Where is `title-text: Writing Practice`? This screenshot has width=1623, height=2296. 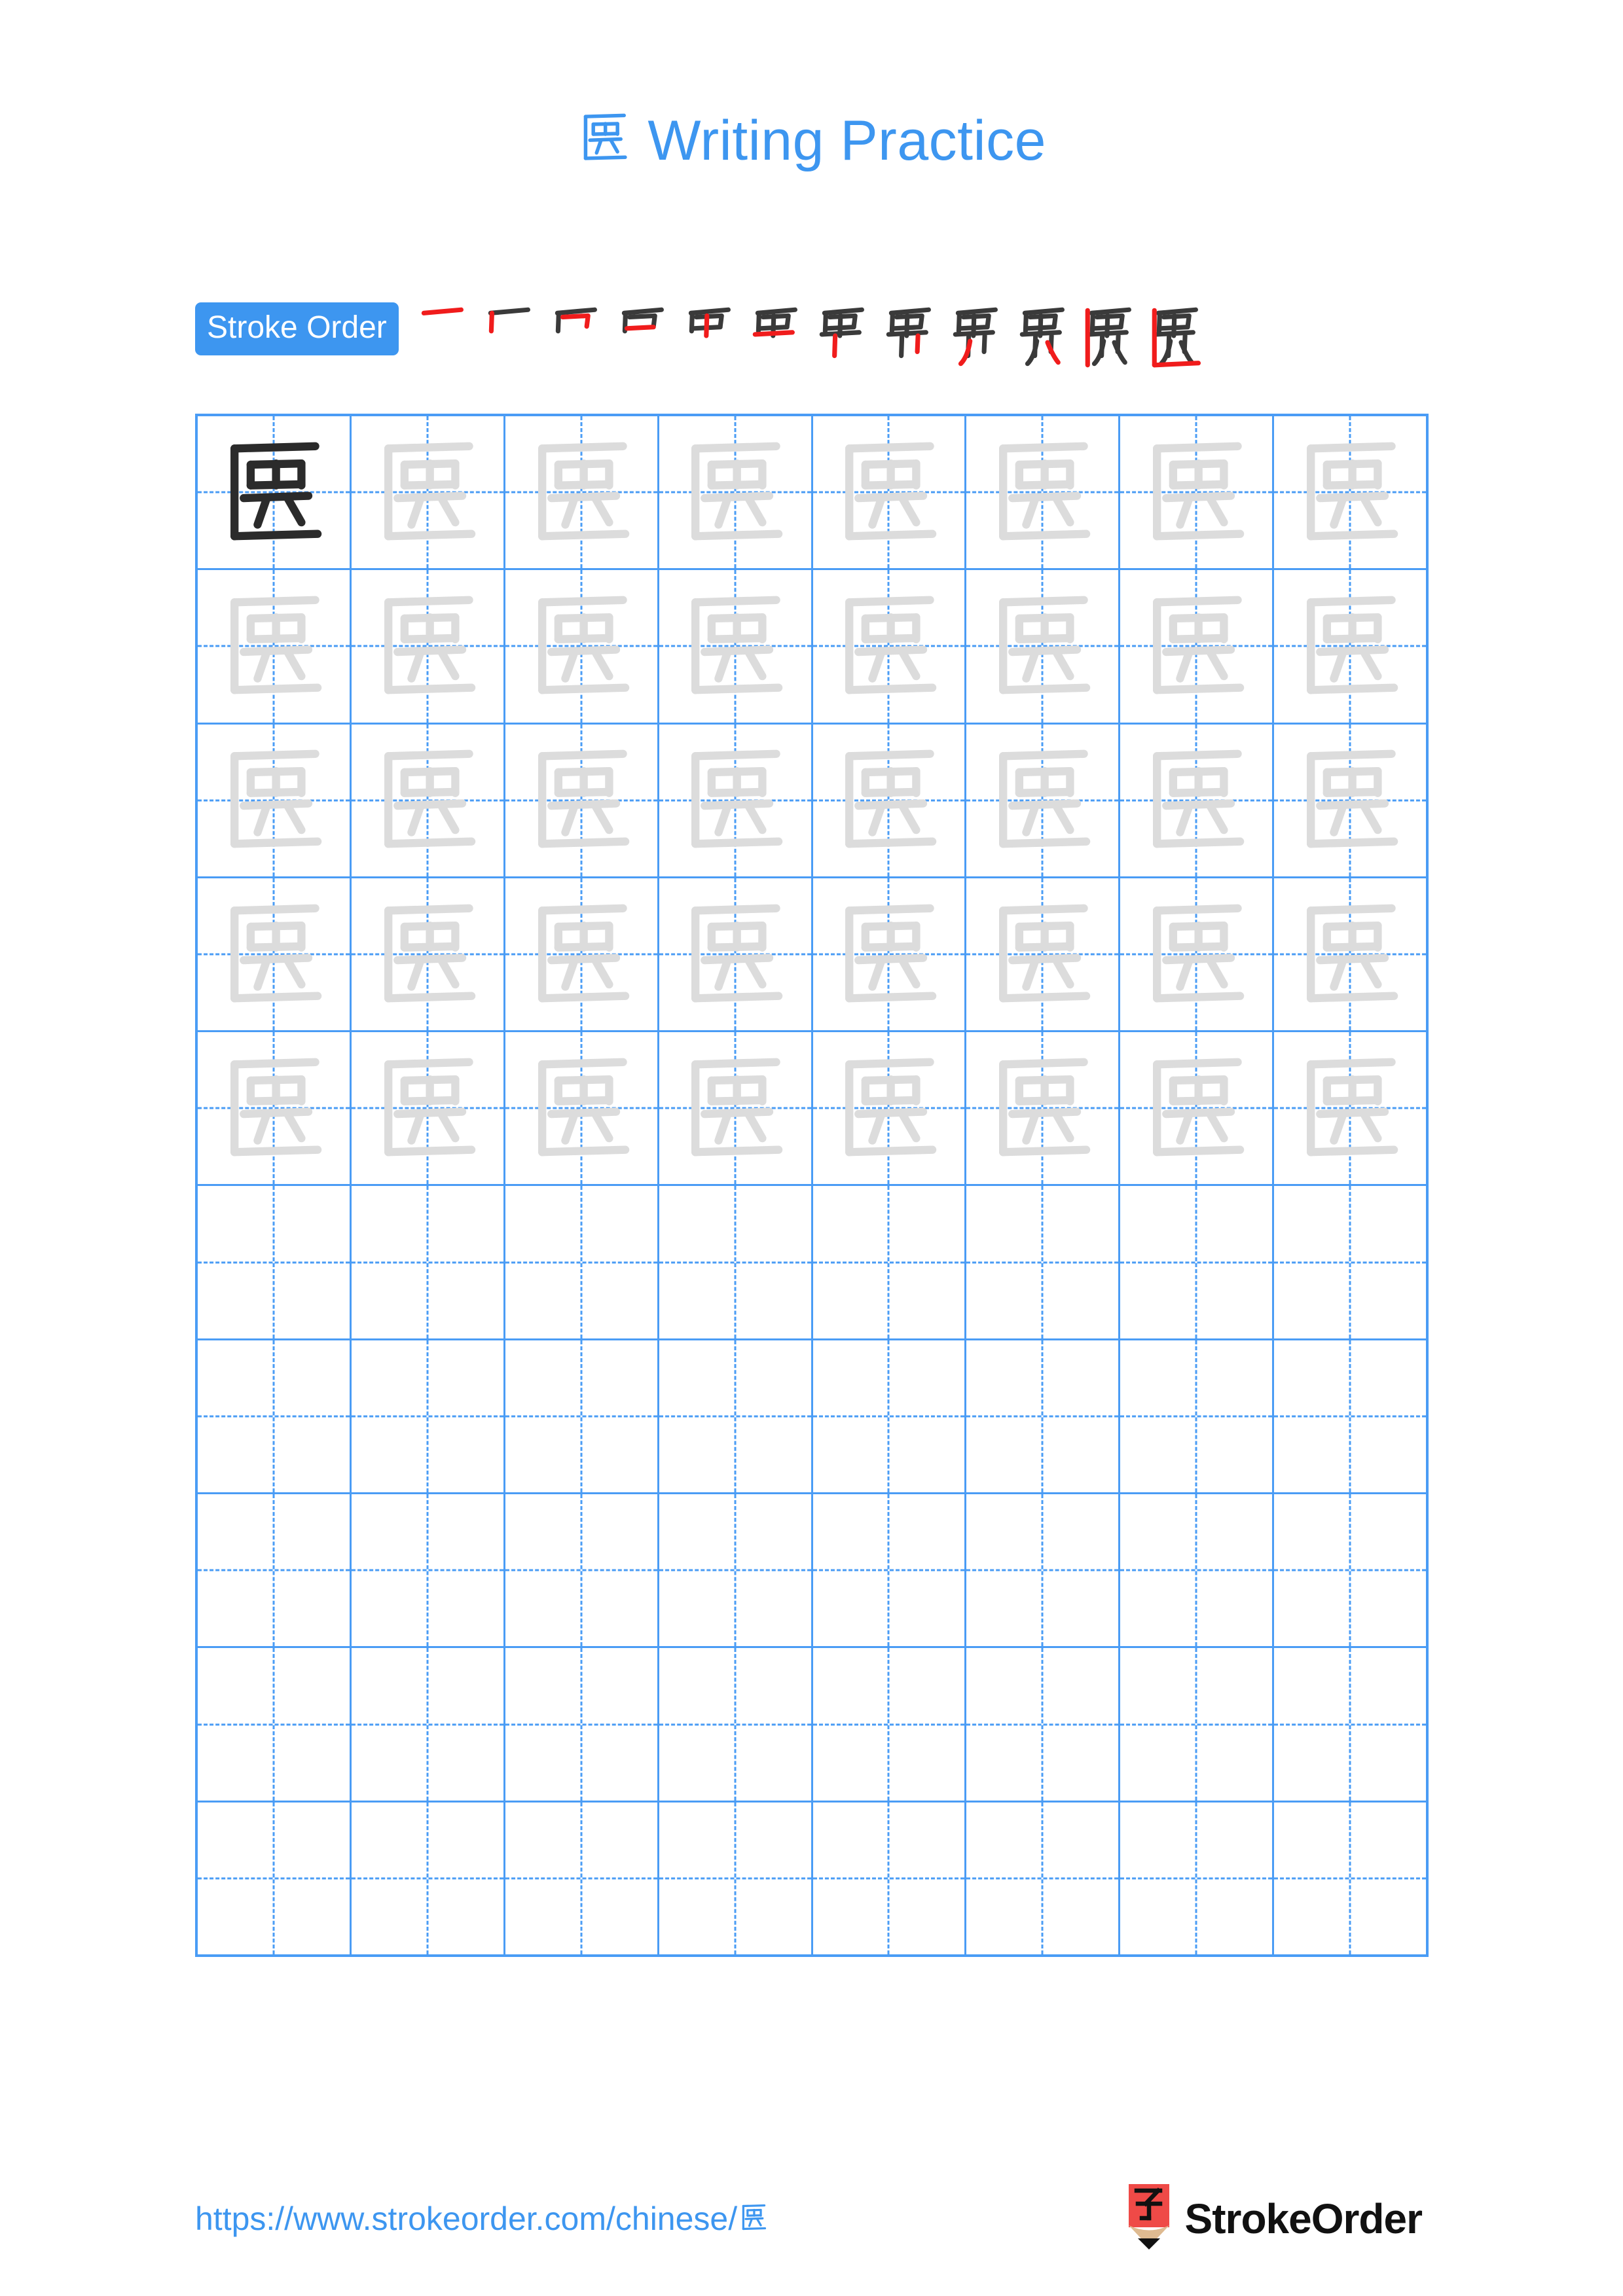
title-text: Writing Practice is located at coordinates (846, 140).